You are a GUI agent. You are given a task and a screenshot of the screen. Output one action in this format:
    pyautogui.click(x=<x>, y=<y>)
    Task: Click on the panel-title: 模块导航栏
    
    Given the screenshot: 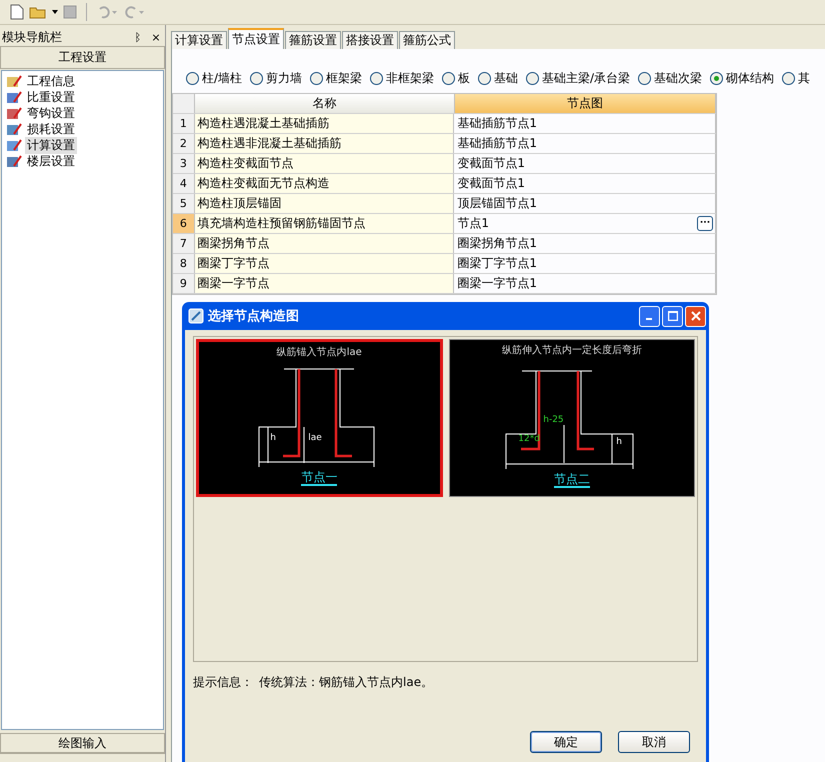 What is the action you would take?
    pyautogui.click(x=32, y=37)
    